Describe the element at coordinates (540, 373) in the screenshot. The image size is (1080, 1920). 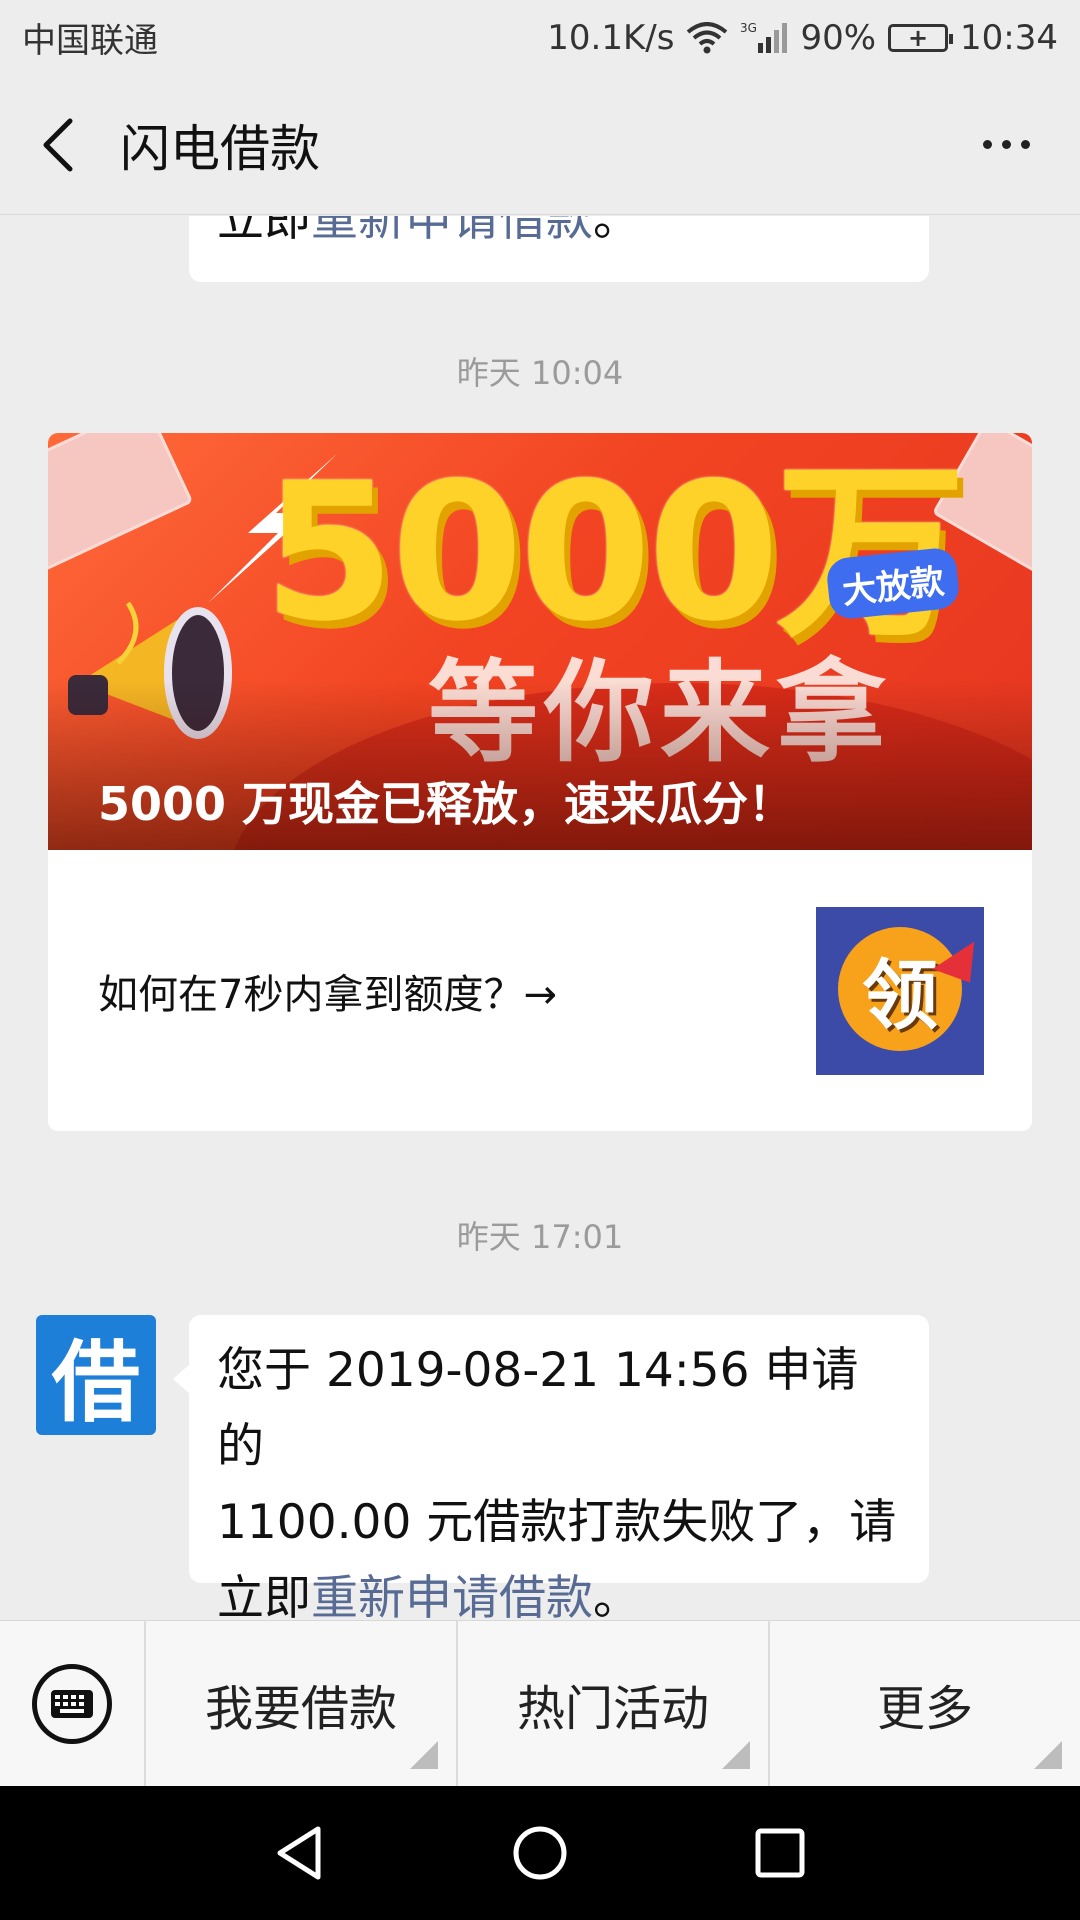
I see `timestamp: 昨天 10:04` at that location.